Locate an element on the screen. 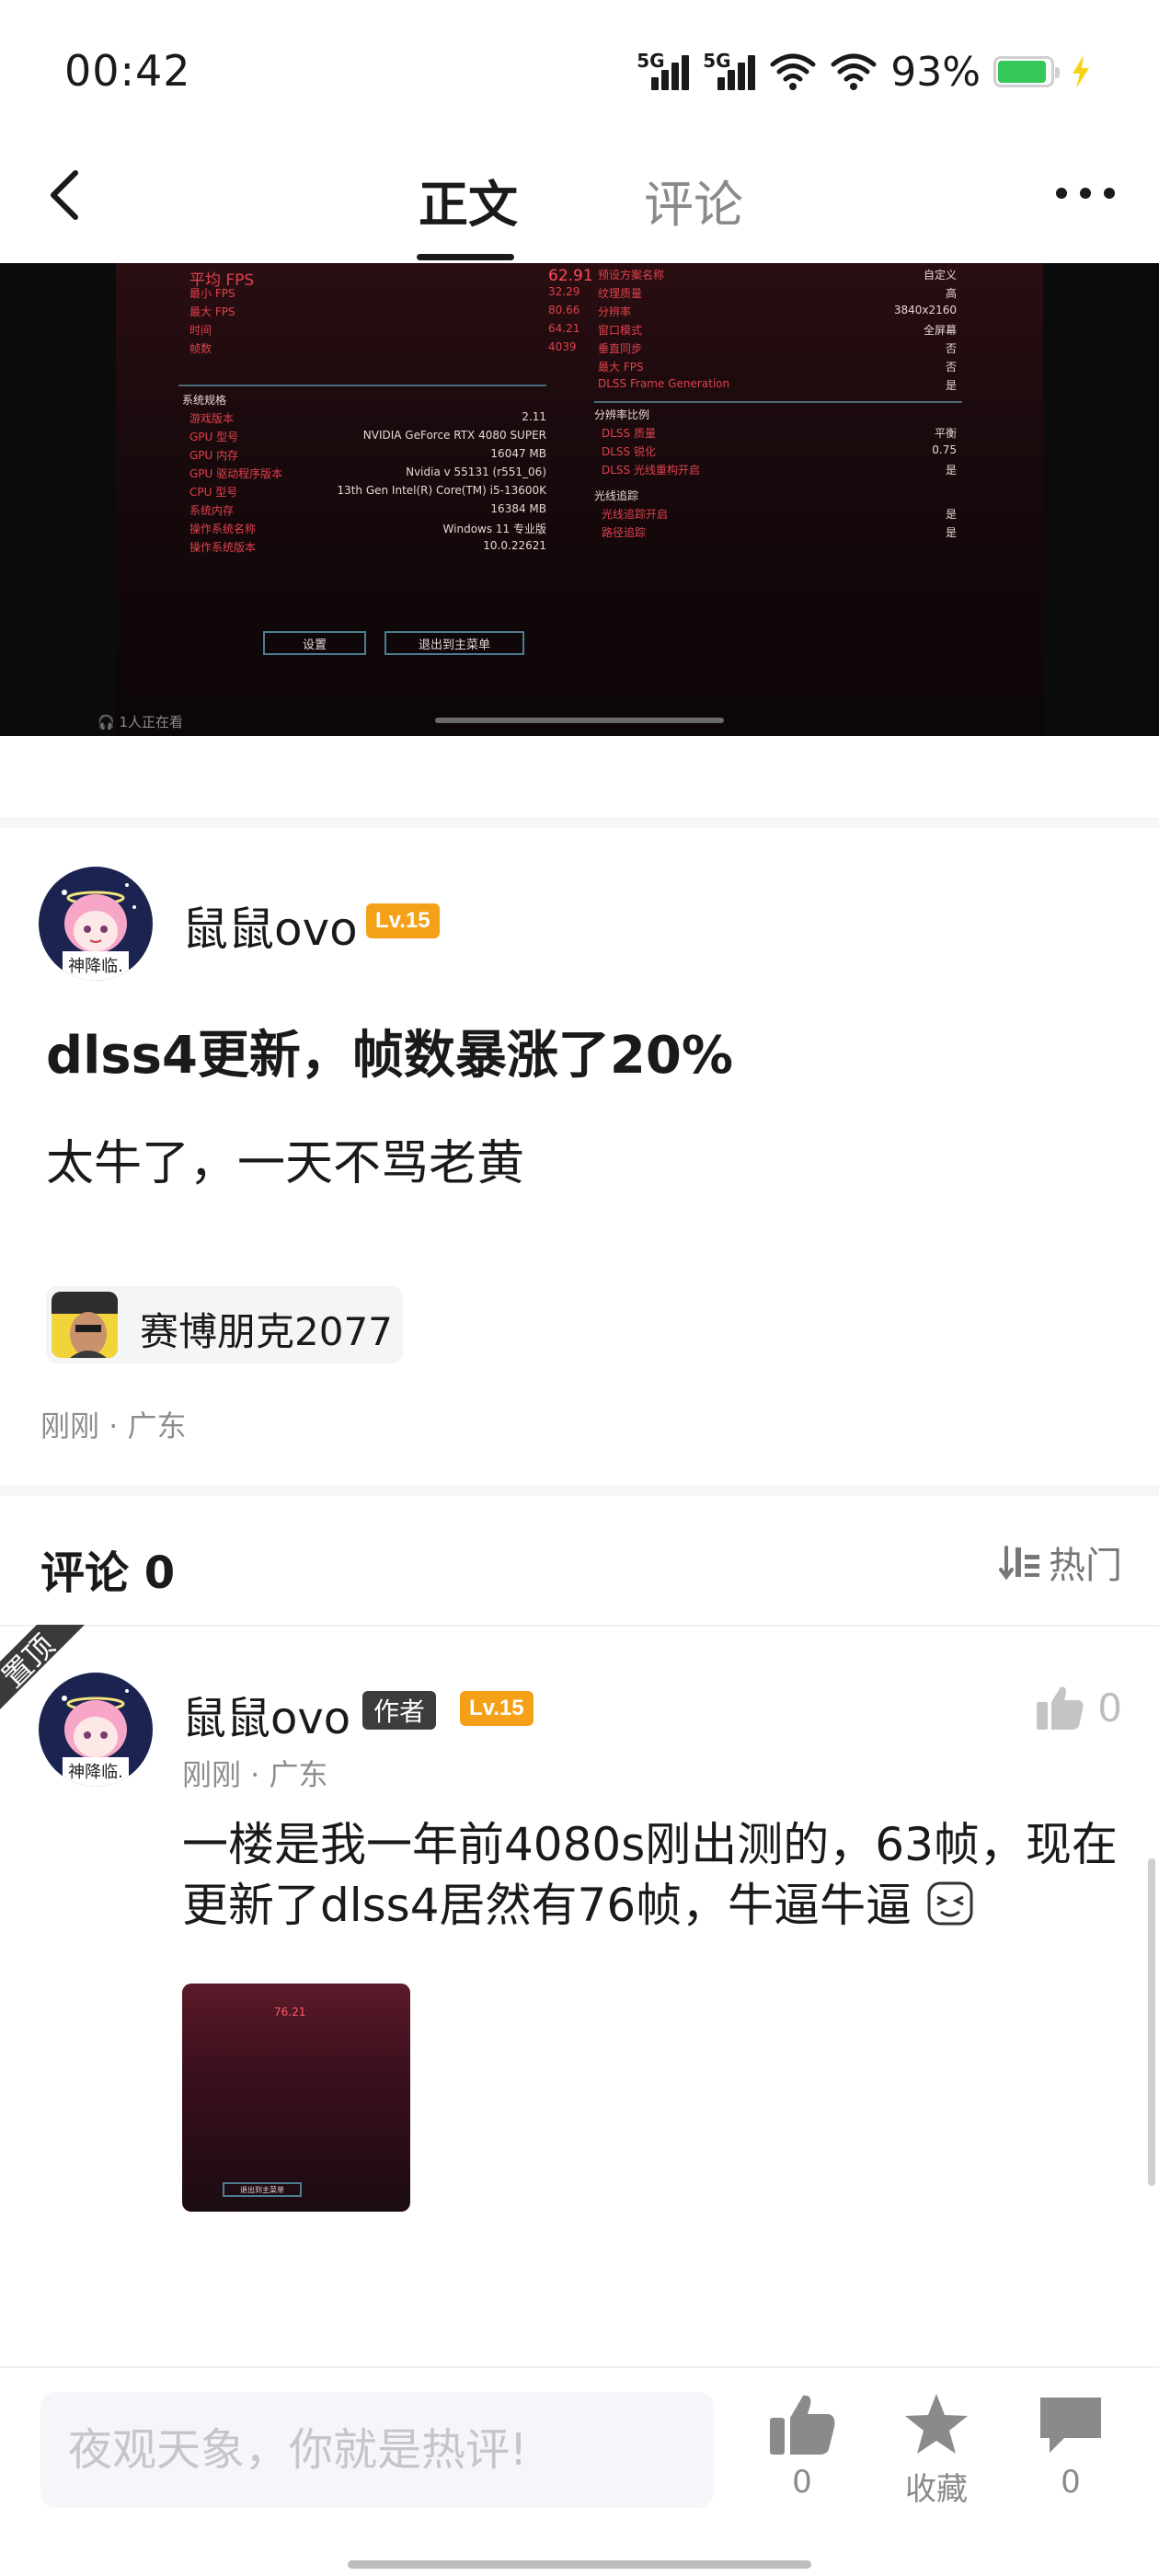 The image size is (1159, 2576). comments-title: 评论 0 is located at coordinates (108, 1573).